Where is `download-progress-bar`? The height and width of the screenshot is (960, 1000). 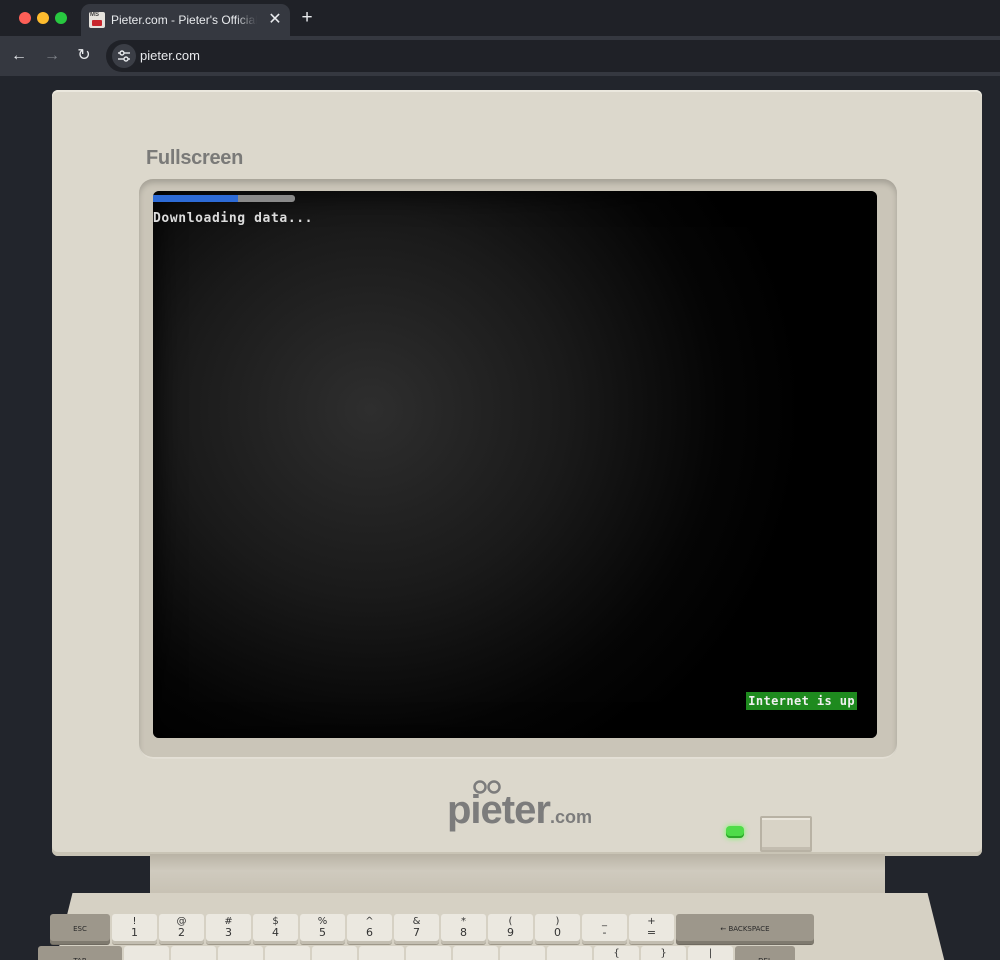
download-progress-bar is located at coordinates (224, 198).